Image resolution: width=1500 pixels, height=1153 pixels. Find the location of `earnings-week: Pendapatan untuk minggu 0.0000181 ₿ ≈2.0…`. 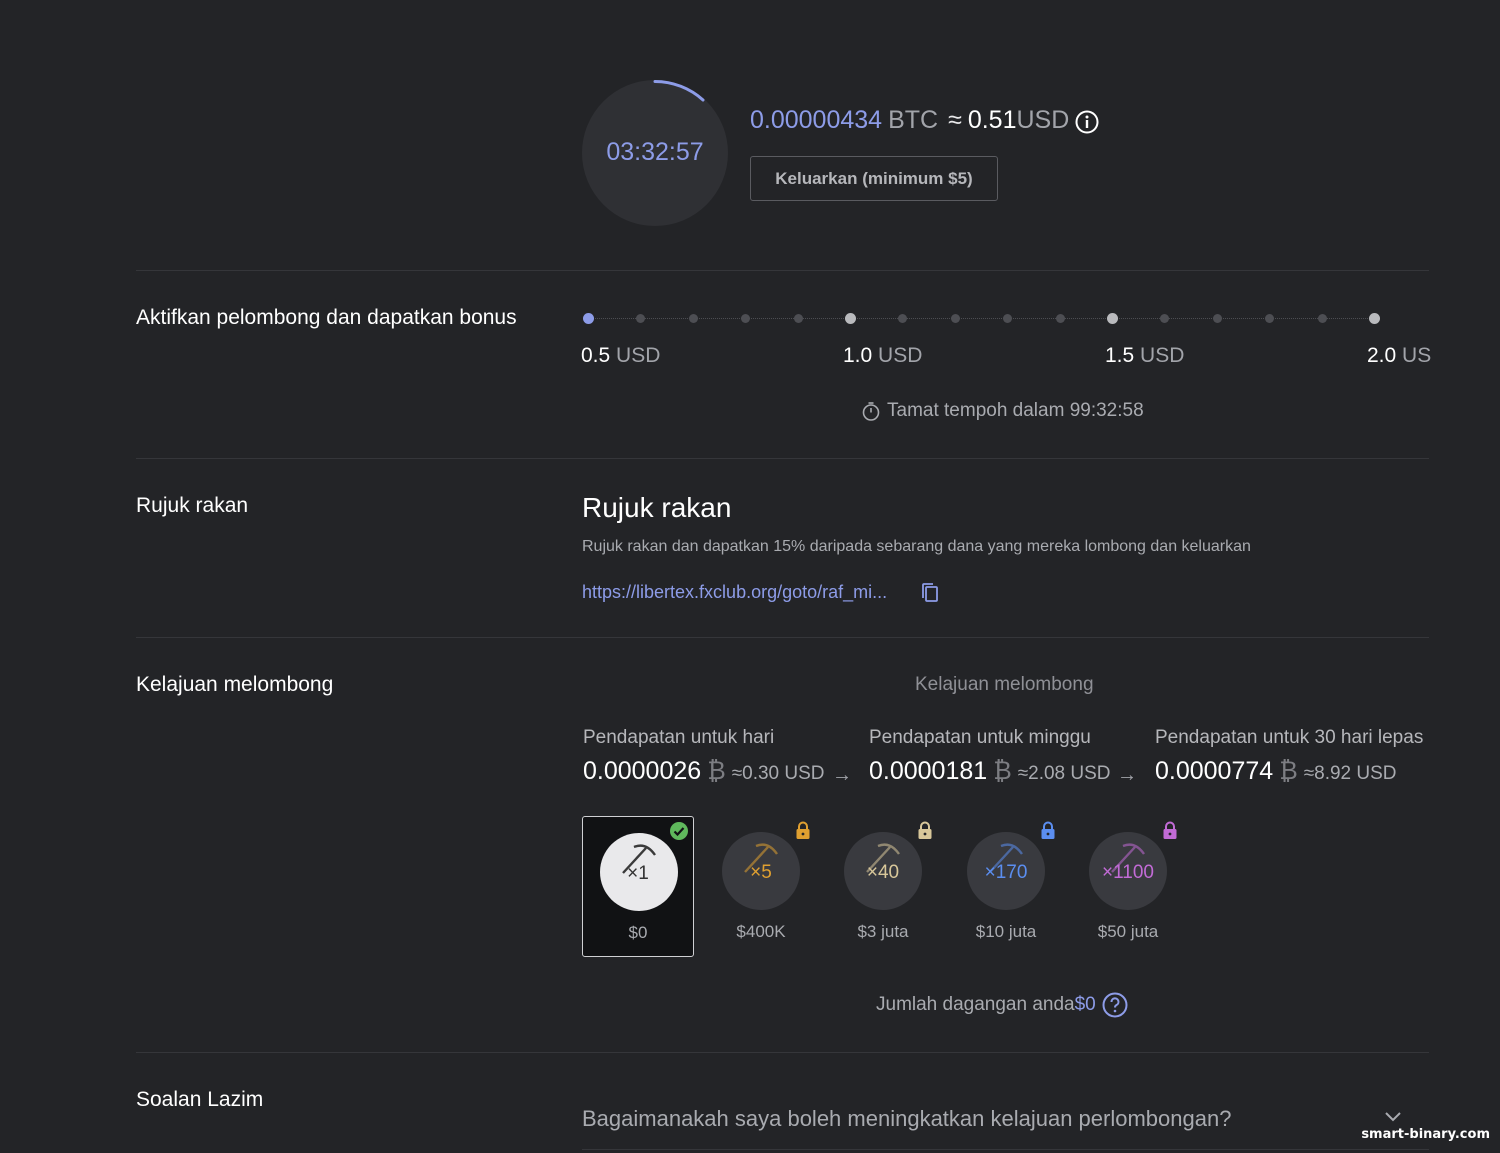

earnings-week: Pendapatan untuk minggu 0.0000181 ₿ ≈2.0… is located at coordinates (990, 756).